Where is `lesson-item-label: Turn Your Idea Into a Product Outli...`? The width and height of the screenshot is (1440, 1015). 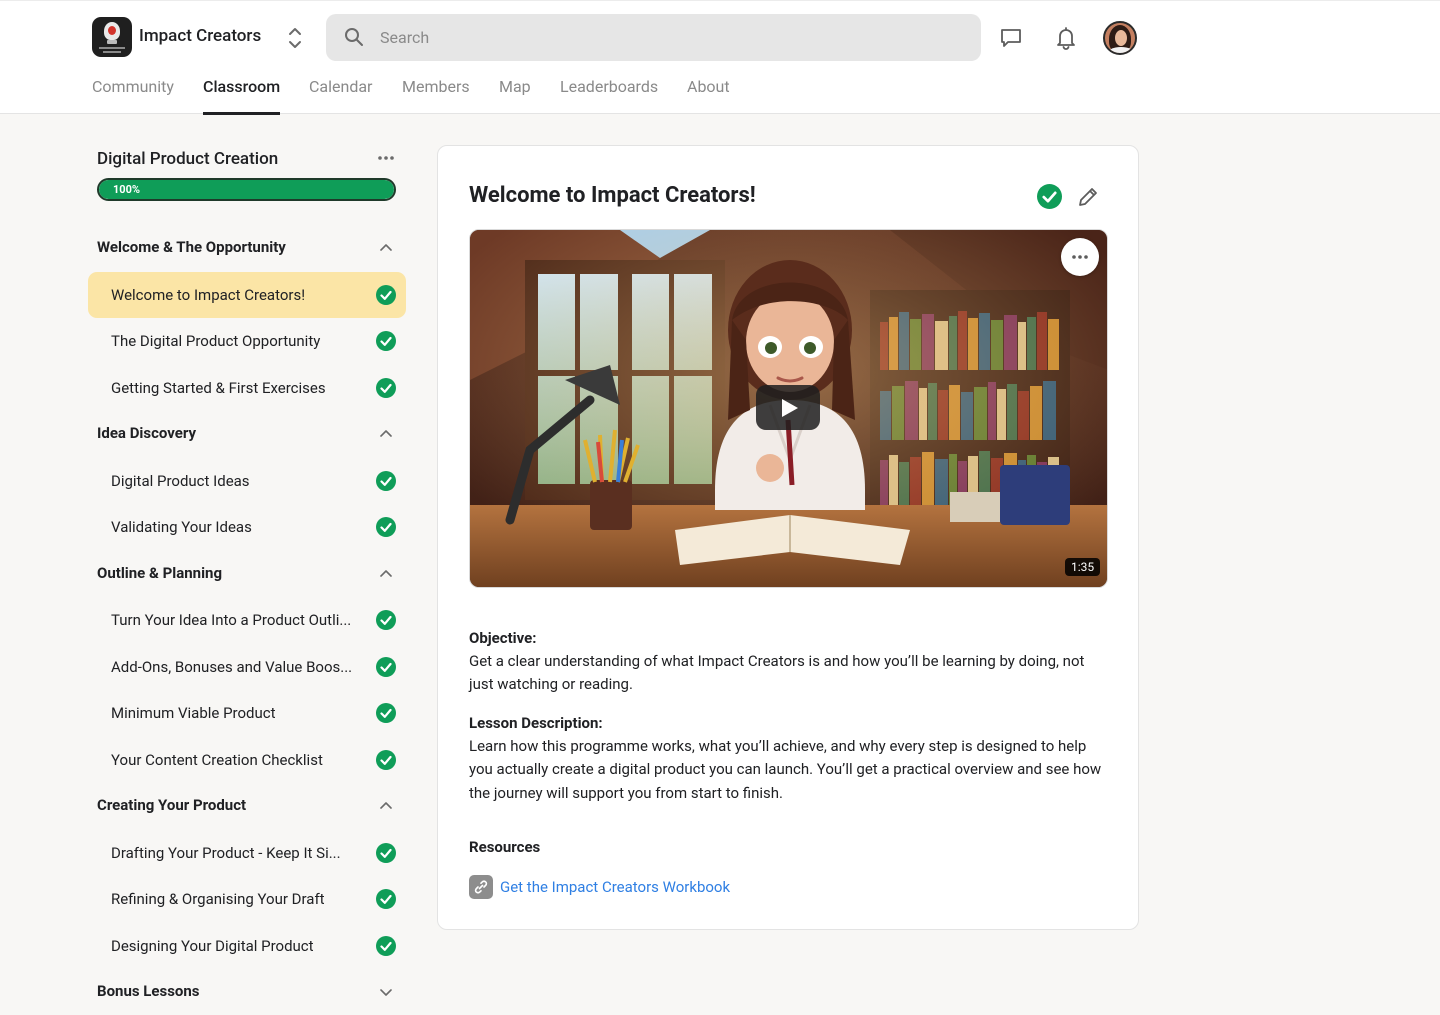
lesson-item-label: Turn Your Idea Into a Product Outli... is located at coordinates (231, 620).